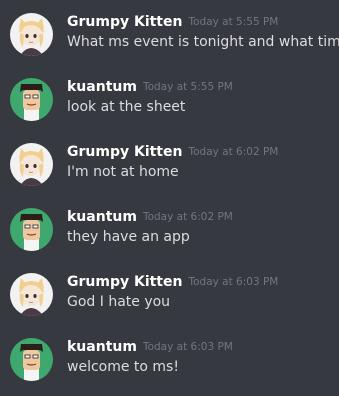  I want to click on message-text: welcome to ms!, so click(123, 367).